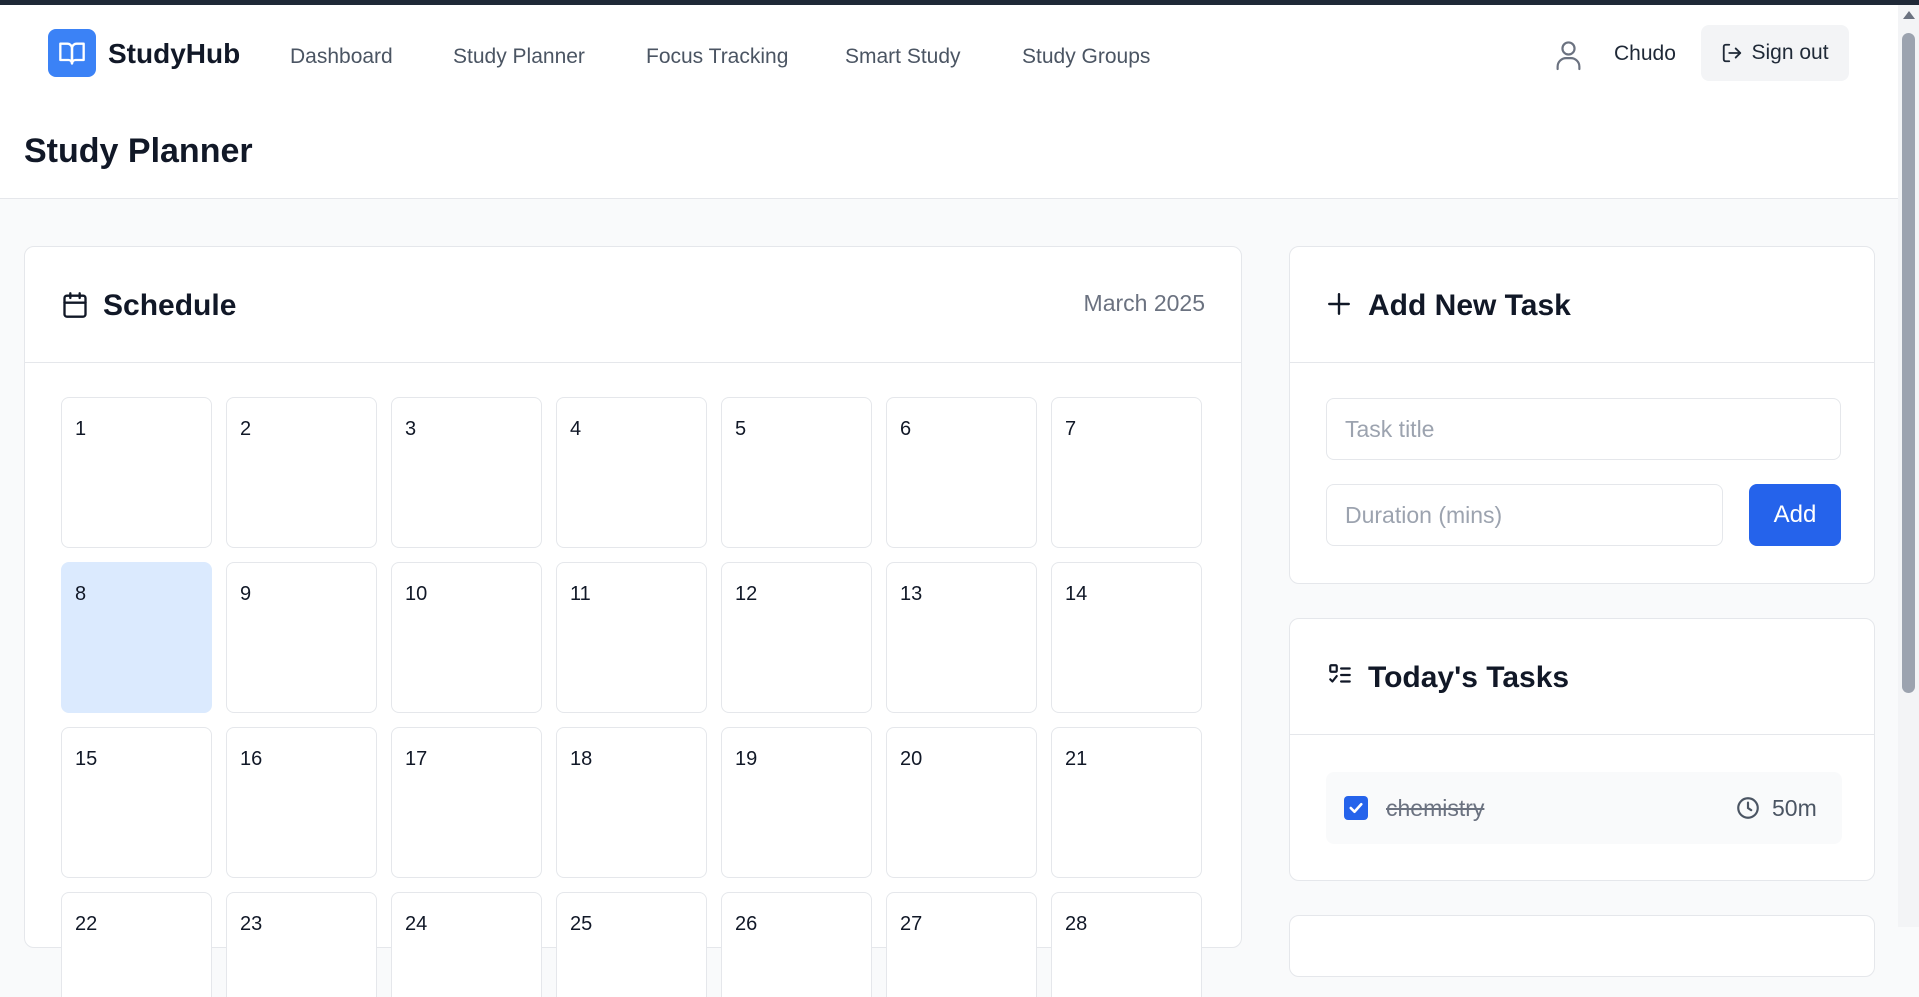 Image resolution: width=1919 pixels, height=997 pixels. Describe the element at coordinates (961, 802) in the screenshot. I see `calendar-day: 20` at that location.